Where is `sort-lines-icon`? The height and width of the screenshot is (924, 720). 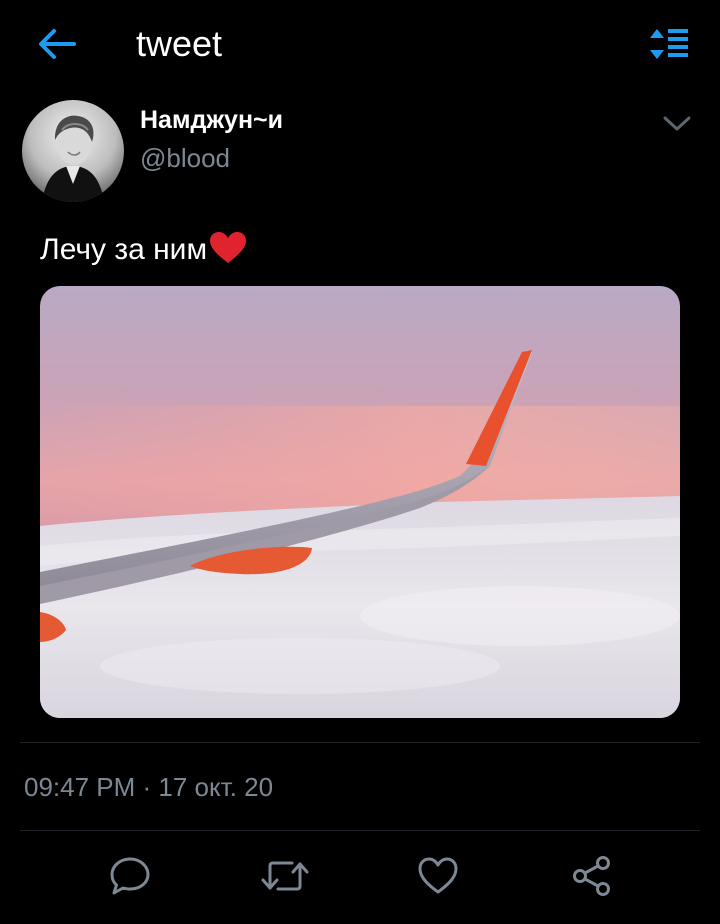
sort-lines-icon is located at coordinates (669, 44).